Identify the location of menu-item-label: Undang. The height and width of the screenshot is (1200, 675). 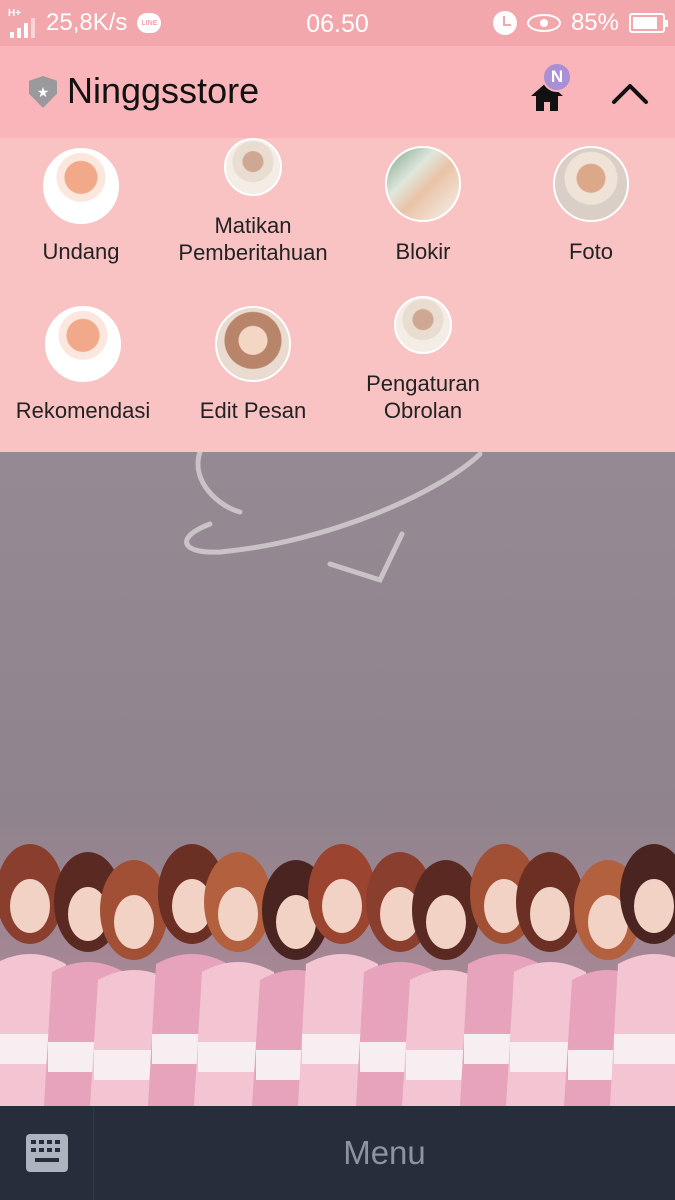
(81, 251).